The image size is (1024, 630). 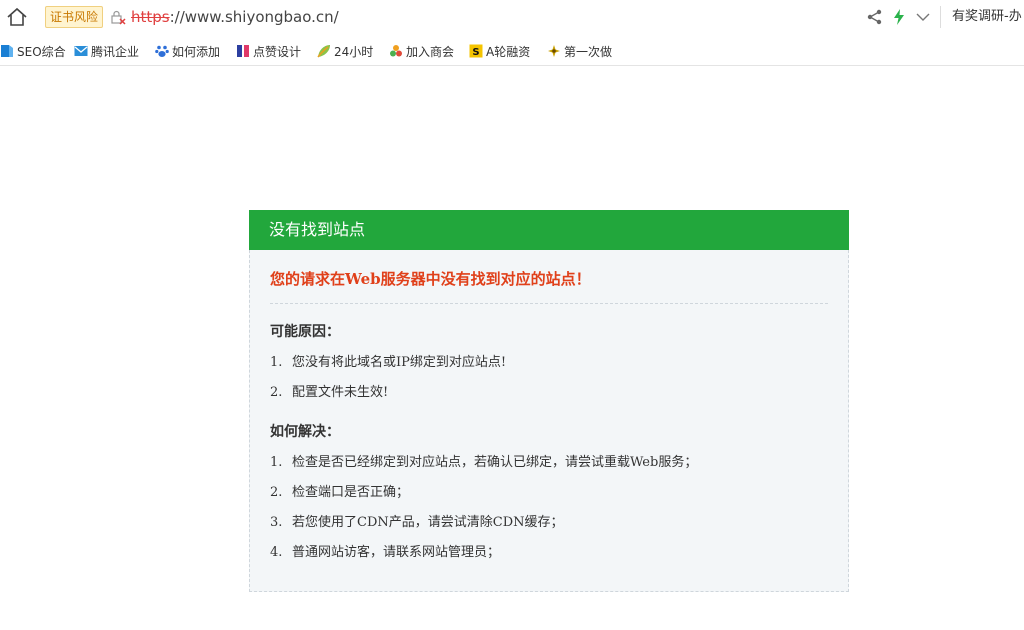 I want to click on item-text: 您没有将此域名或IP绑定到对应站点!, so click(x=399, y=362).